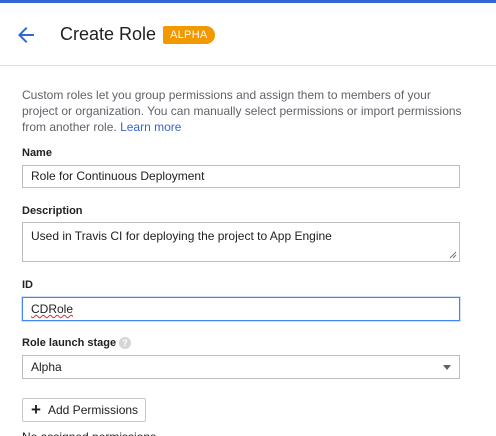 This screenshot has height=436, width=496. Describe the element at coordinates (93, 410) in the screenshot. I see `add-permissions-label: Add Permissions` at that location.